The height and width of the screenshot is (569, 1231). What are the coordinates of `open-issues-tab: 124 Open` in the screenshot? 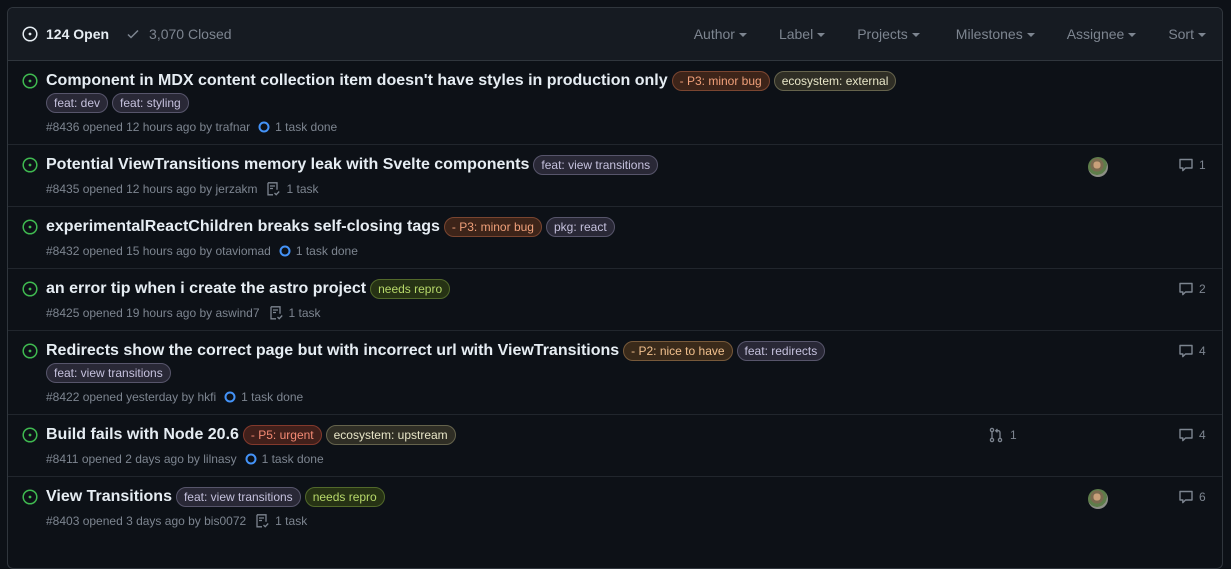 It's located at (65, 34).